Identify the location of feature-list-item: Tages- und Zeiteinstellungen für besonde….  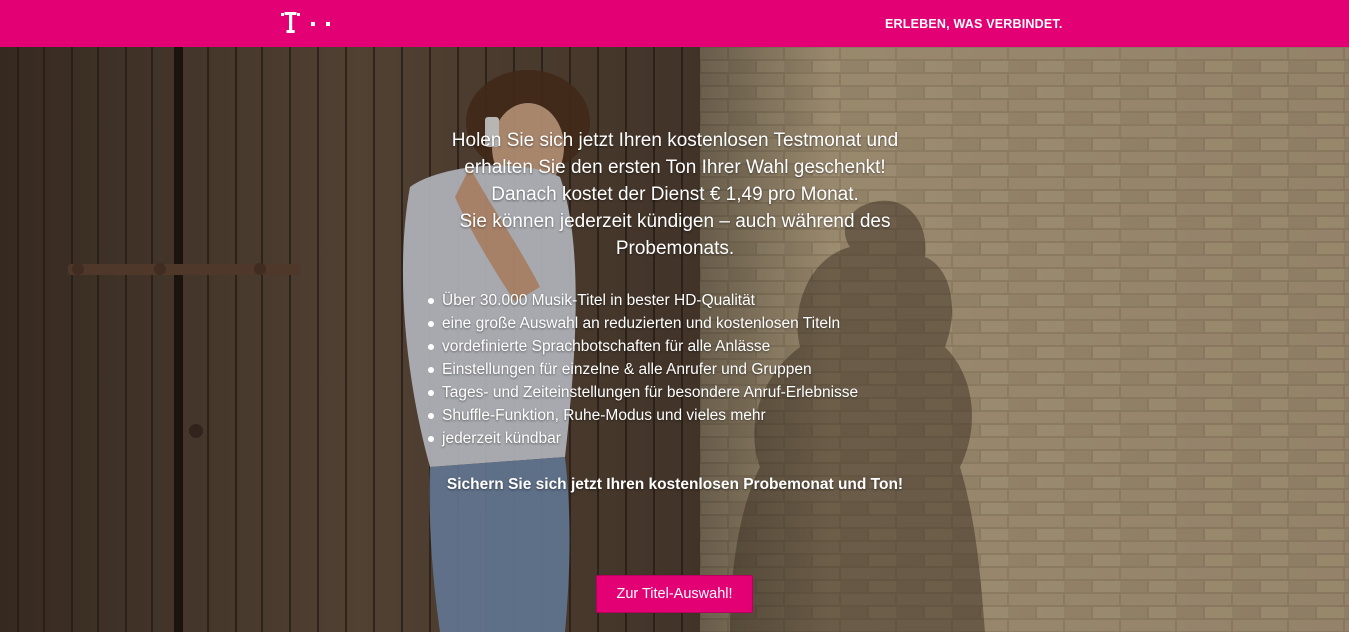
(699, 392).